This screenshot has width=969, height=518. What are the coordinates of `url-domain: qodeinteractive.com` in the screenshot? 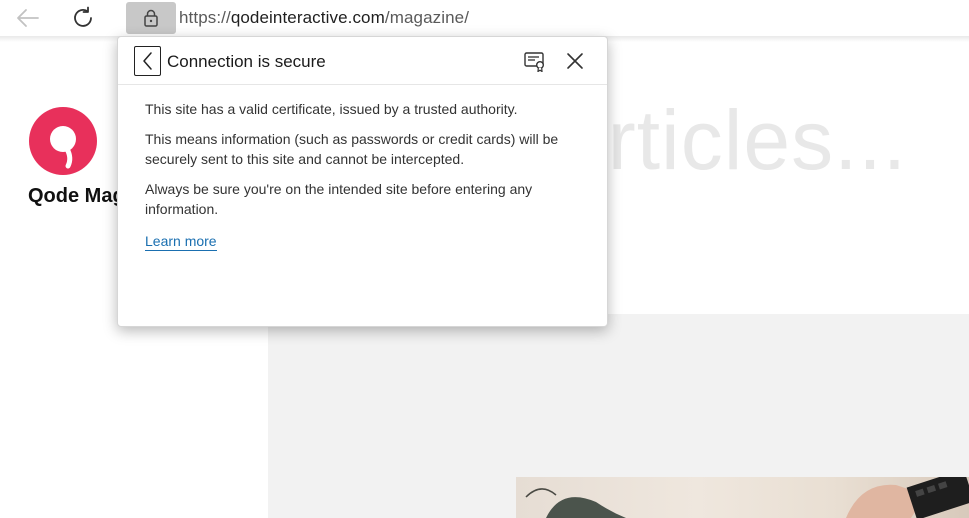 It's located at (307, 17).